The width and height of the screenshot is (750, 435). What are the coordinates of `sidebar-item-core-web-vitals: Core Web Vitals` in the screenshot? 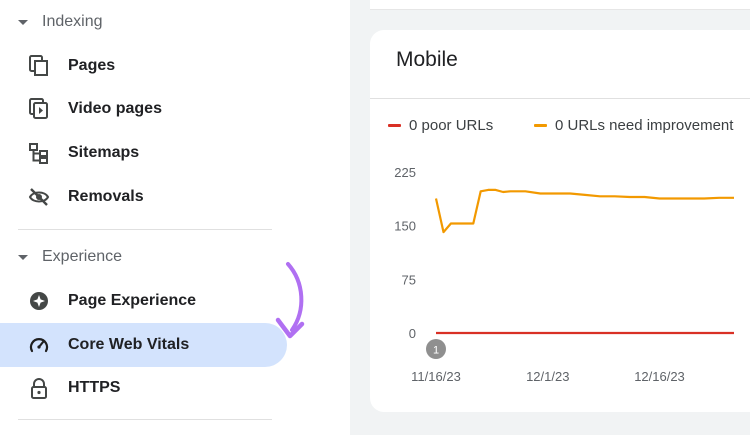 It's located at (143, 345).